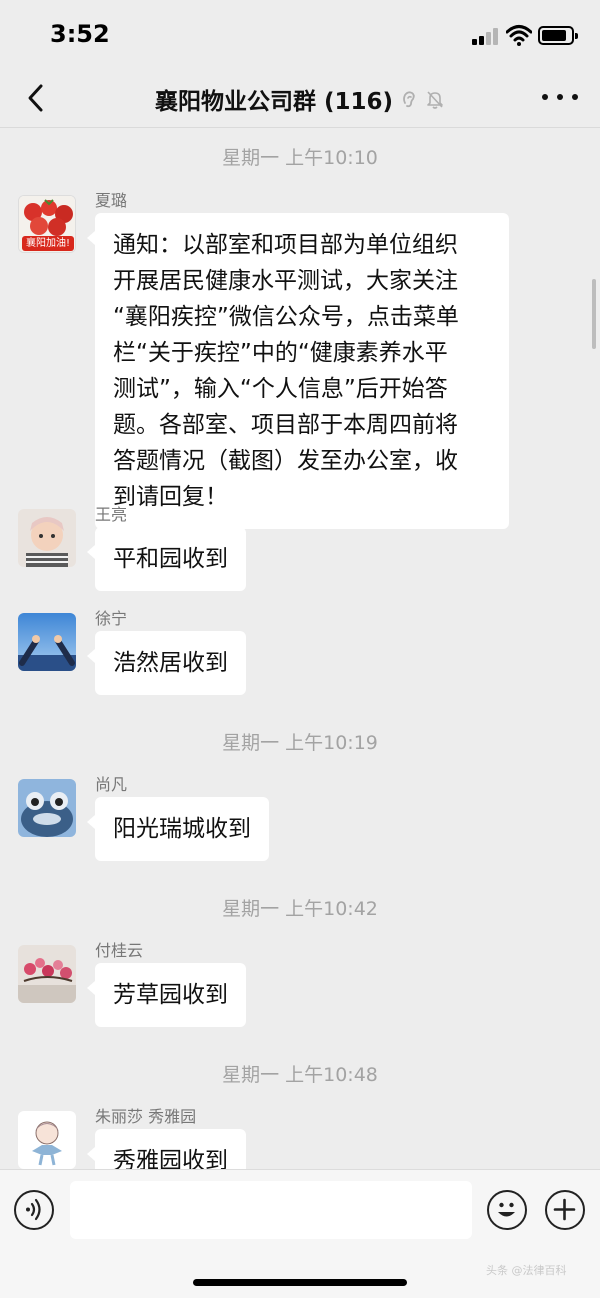 The height and width of the screenshot is (1298, 600). What do you see at coordinates (285, 245) in the screenshot?
I see `message-line: 通知：以部室和项目部为单位组织` at bounding box center [285, 245].